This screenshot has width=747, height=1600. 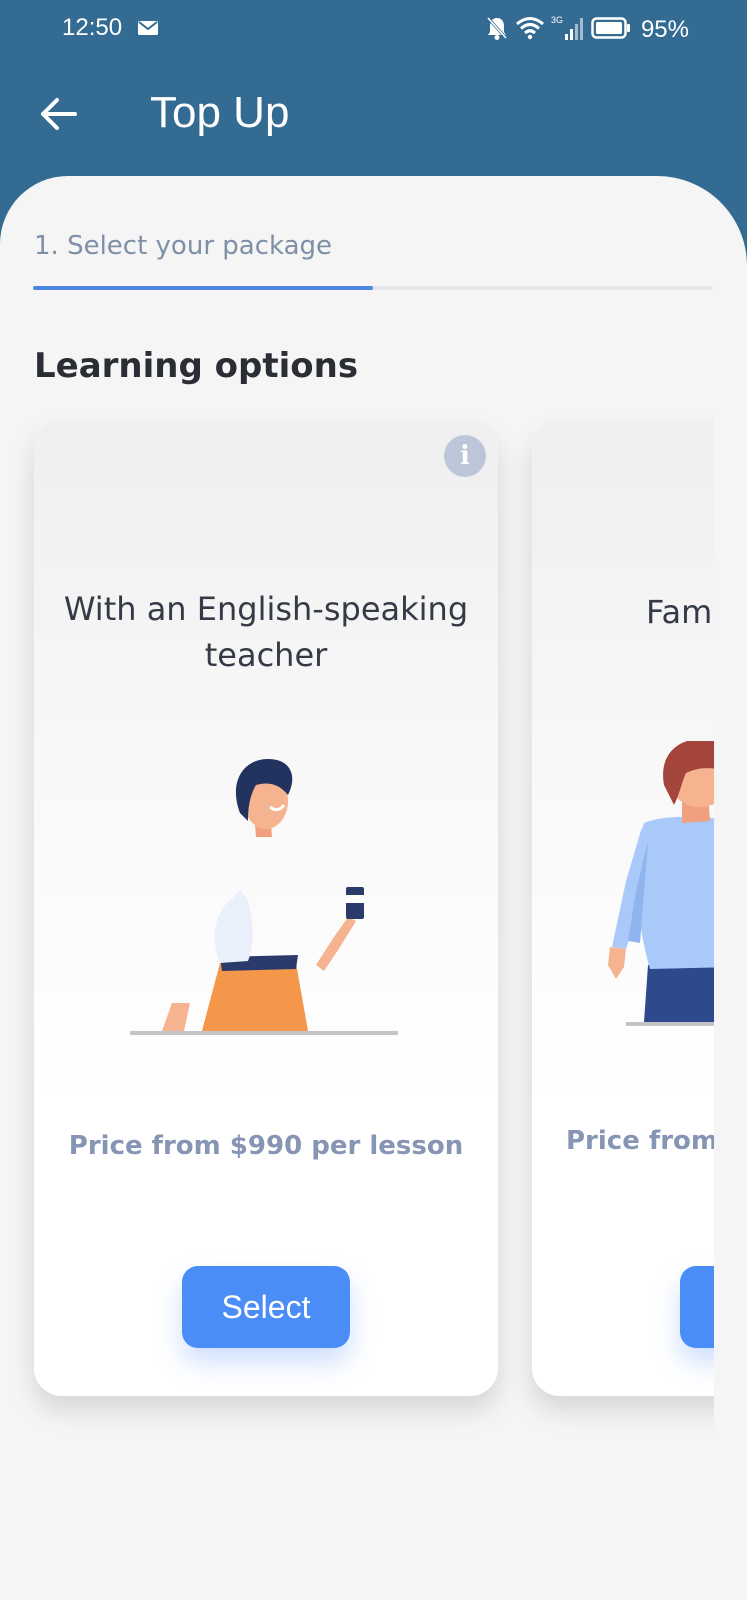 What do you see at coordinates (611, 30) in the screenshot?
I see `battery-icon` at bounding box center [611, 30].